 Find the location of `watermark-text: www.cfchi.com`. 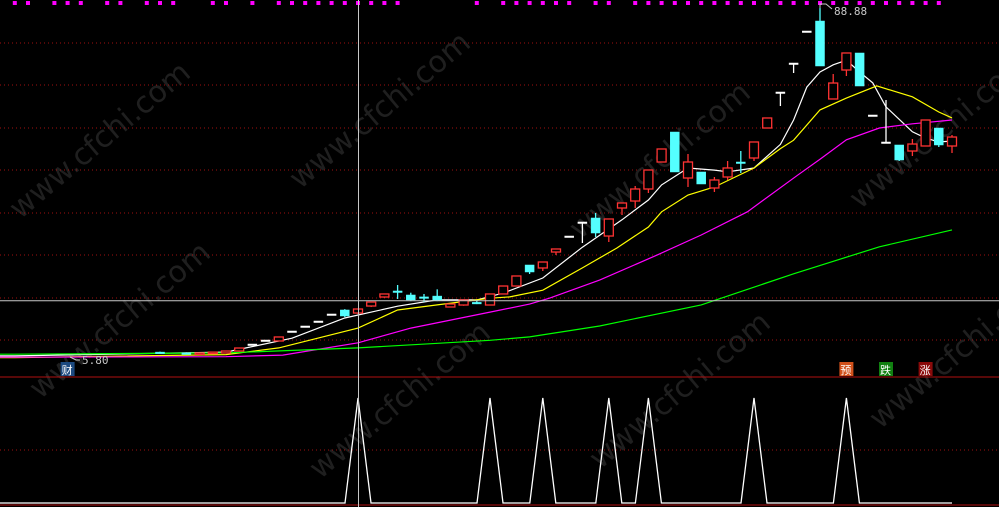

watermark-text: www.cfchi.com is located at coordinates (120, 320).